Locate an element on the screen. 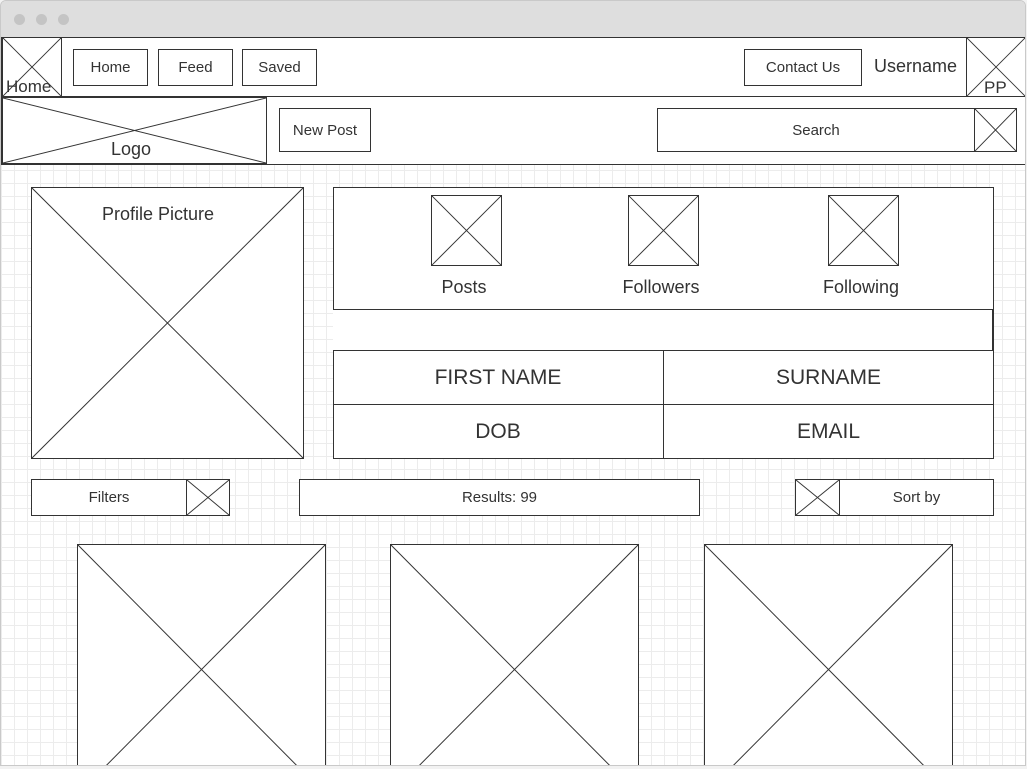 Image resolution: width=1027 pixels, height=769 pixels. window-minimize-dot is located at coordinates (41, 19).